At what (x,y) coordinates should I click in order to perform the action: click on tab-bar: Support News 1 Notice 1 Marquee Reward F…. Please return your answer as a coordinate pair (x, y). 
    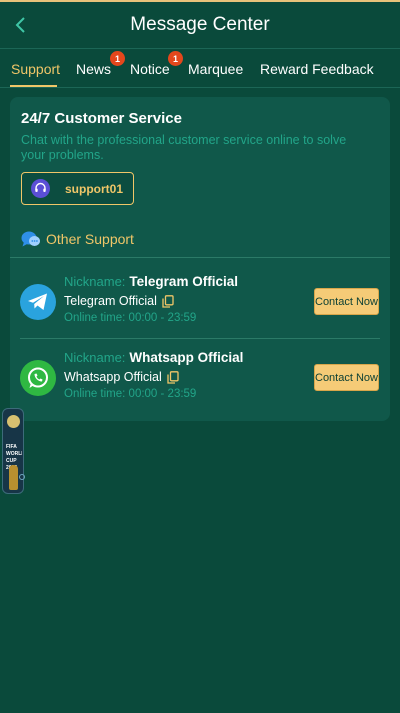
    Looking at the image, I should click on (200, 69).